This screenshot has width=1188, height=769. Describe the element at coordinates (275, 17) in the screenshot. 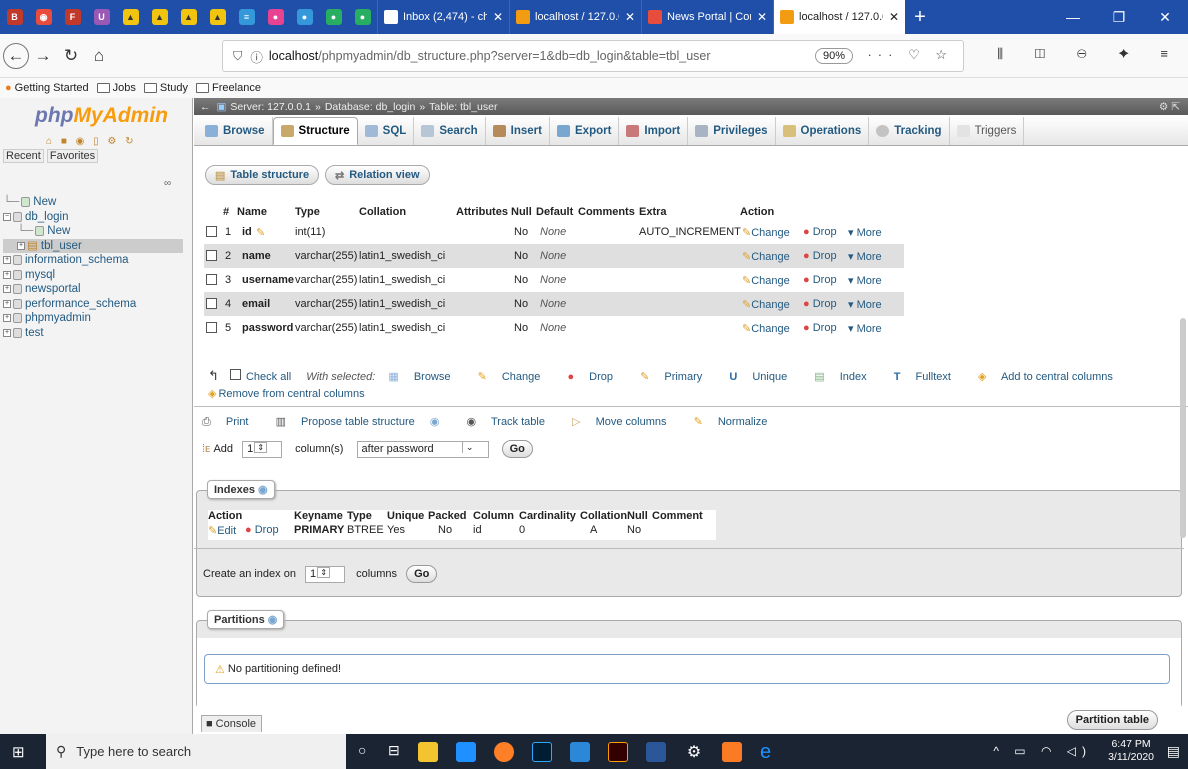

I see `pinned-tab-10: ●` at that location.